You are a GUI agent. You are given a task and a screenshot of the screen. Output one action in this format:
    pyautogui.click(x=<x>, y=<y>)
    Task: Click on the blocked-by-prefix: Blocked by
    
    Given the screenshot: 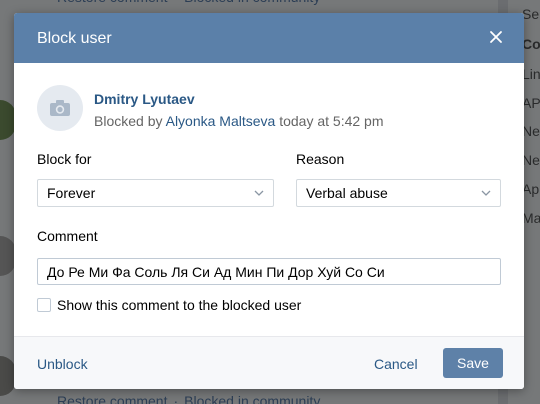 What is the action you would take?
    pyautogui.click(x=128, y=121)
    